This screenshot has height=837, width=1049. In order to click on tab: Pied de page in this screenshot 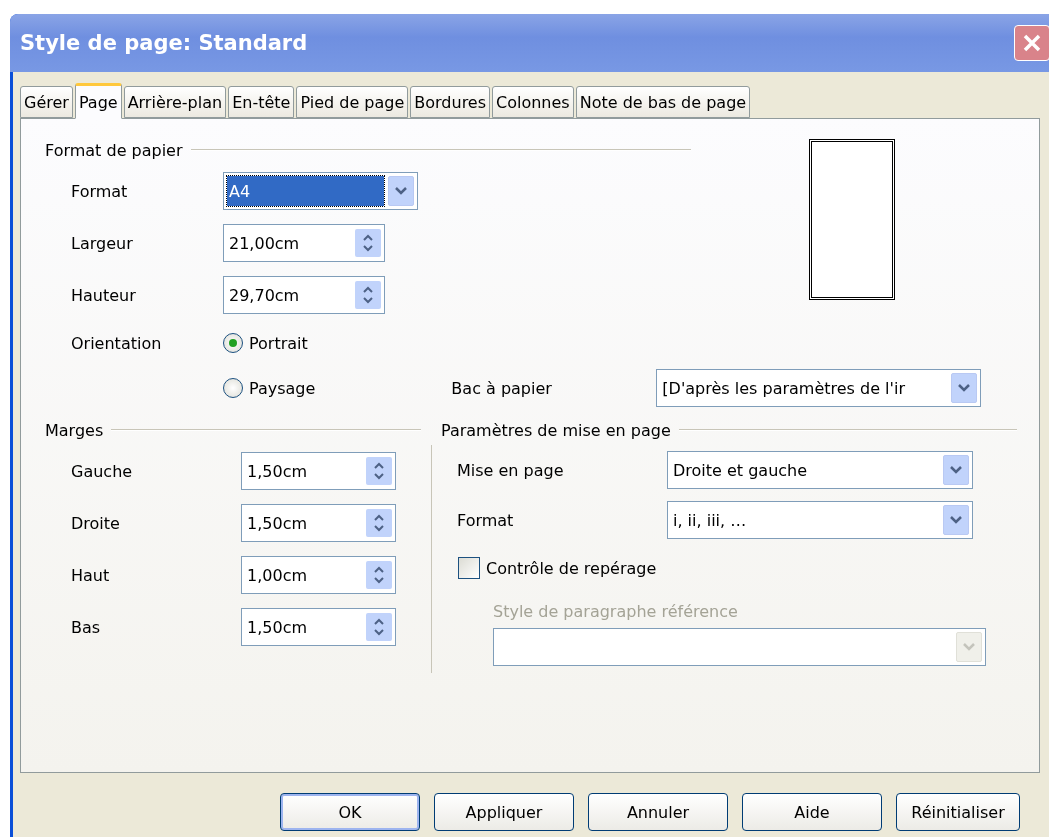, I will do `click(352, 102)`.